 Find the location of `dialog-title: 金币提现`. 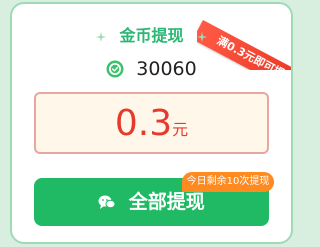

dialog-title: 金币提现 is located at coordinates (151, 35).